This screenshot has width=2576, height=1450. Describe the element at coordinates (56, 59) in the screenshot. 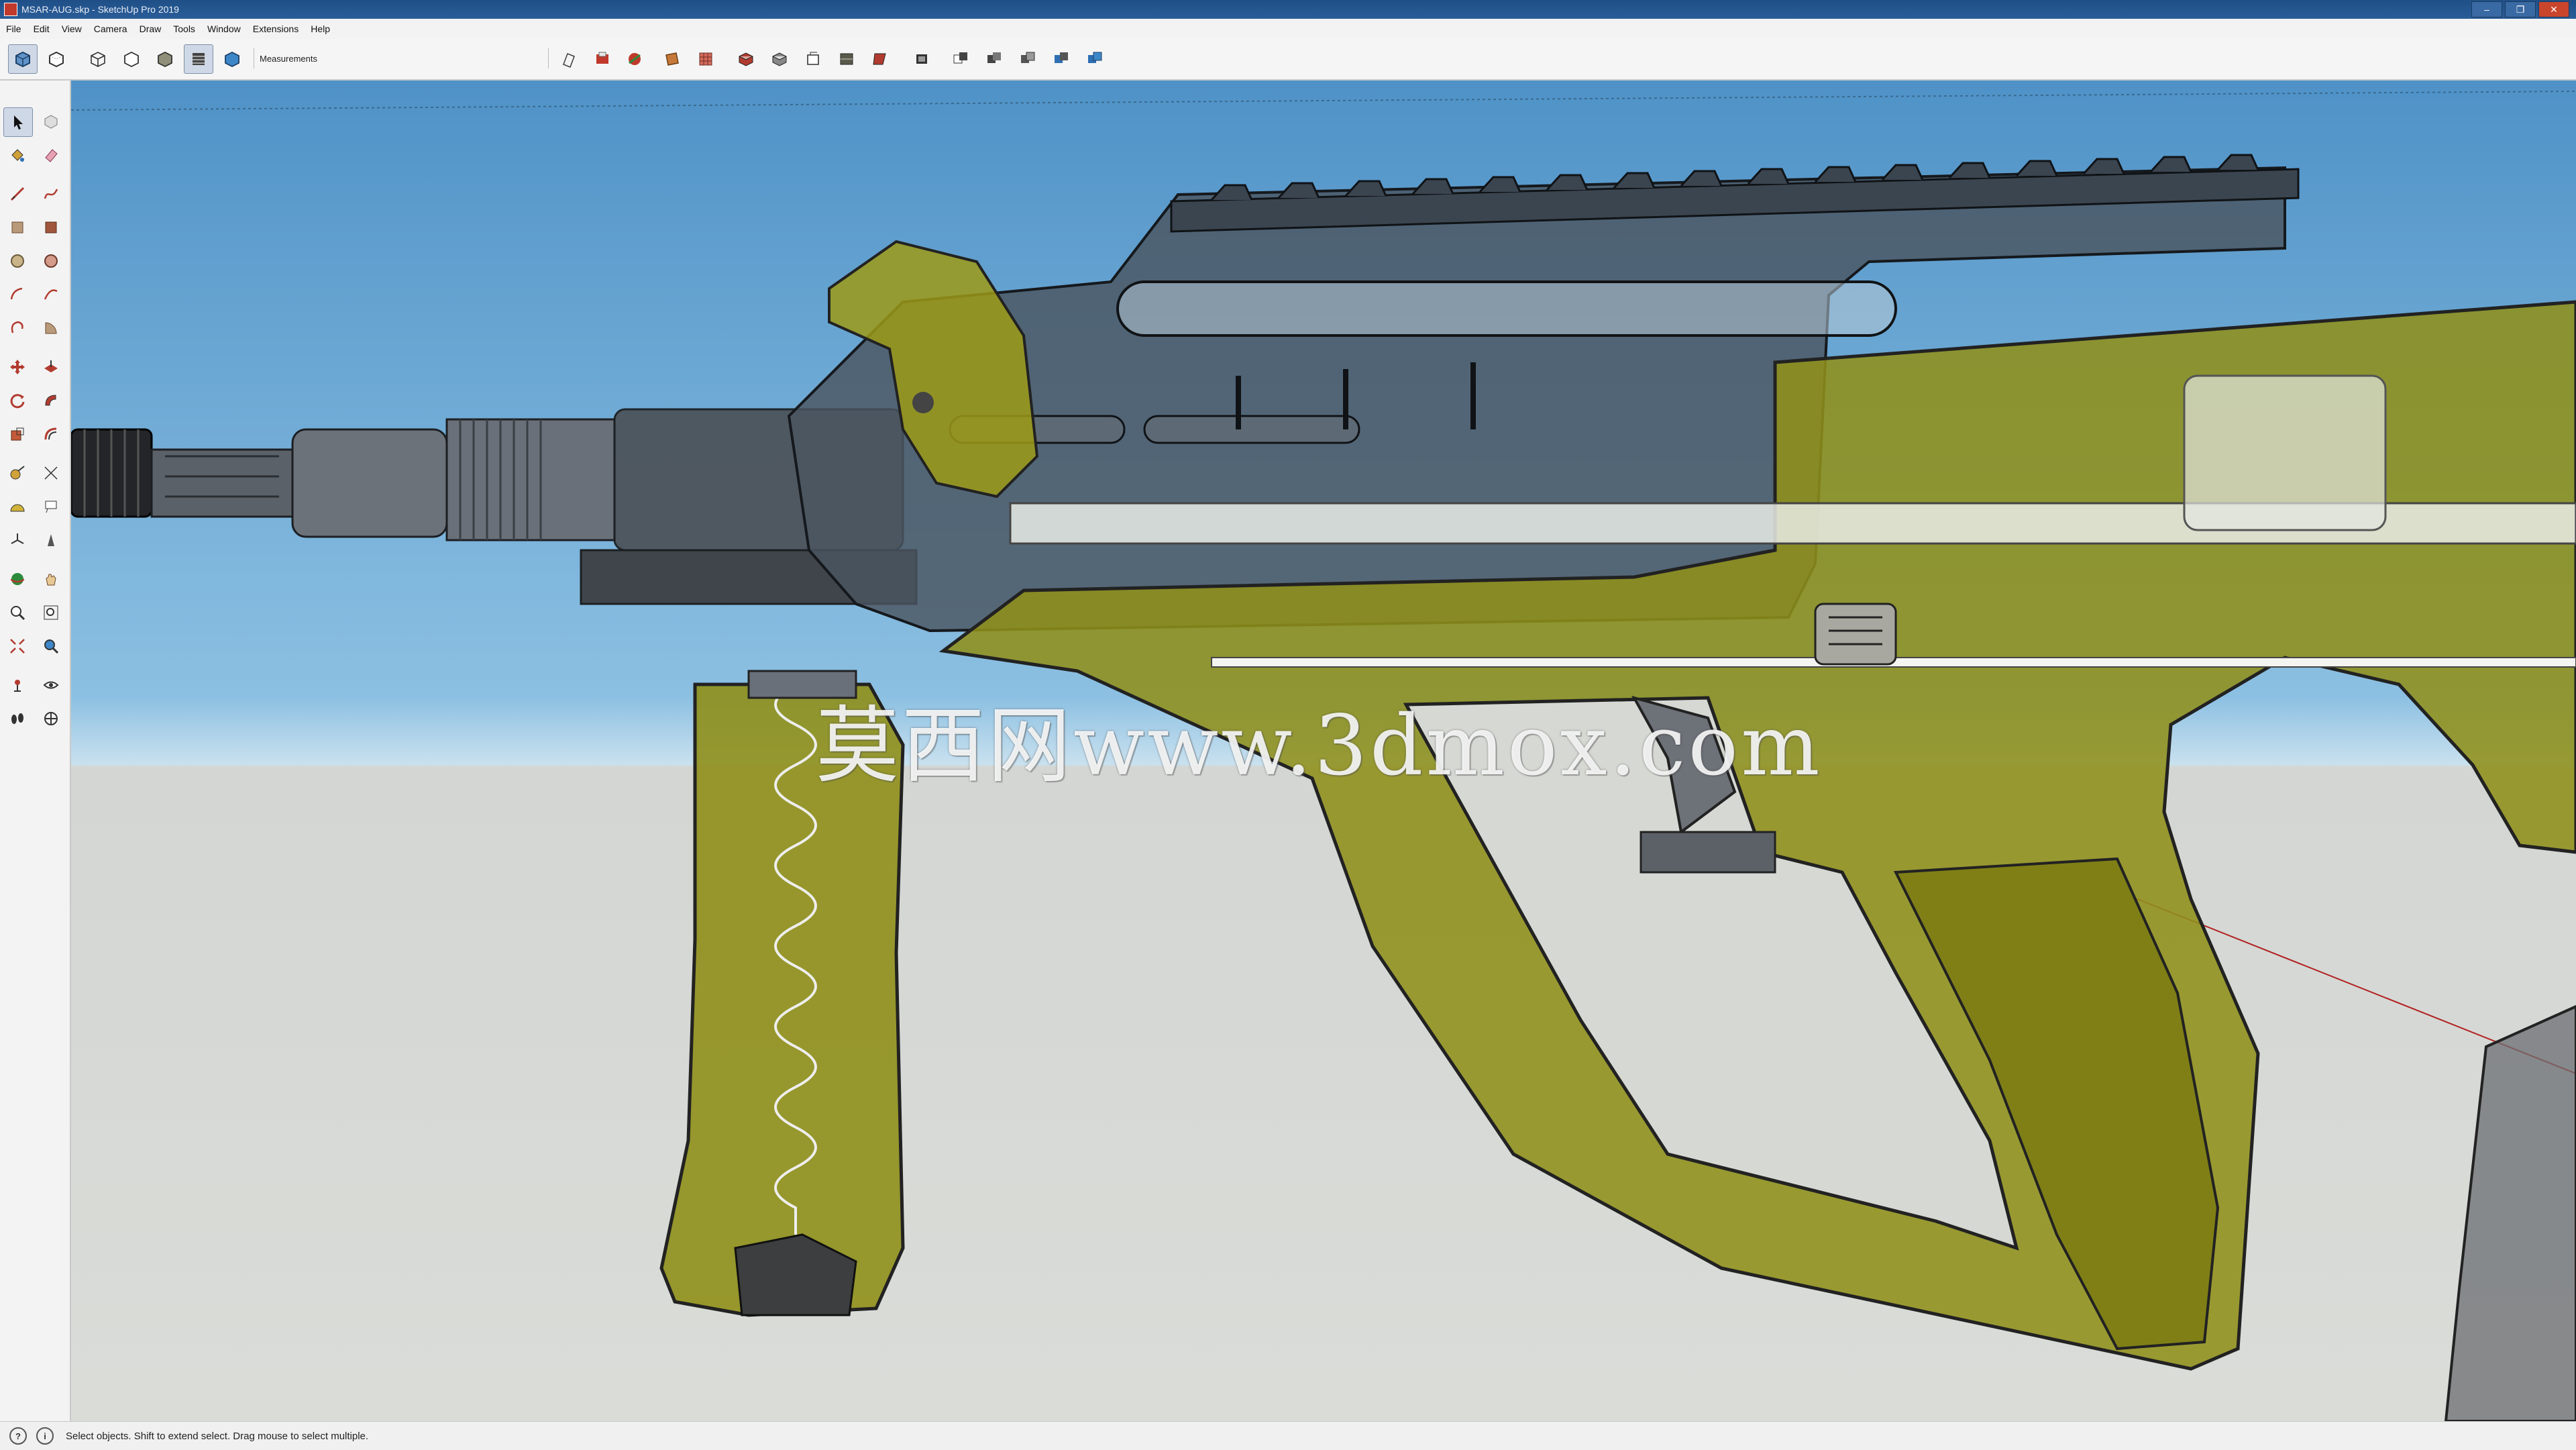

I see `back-edges-icon` at that location.